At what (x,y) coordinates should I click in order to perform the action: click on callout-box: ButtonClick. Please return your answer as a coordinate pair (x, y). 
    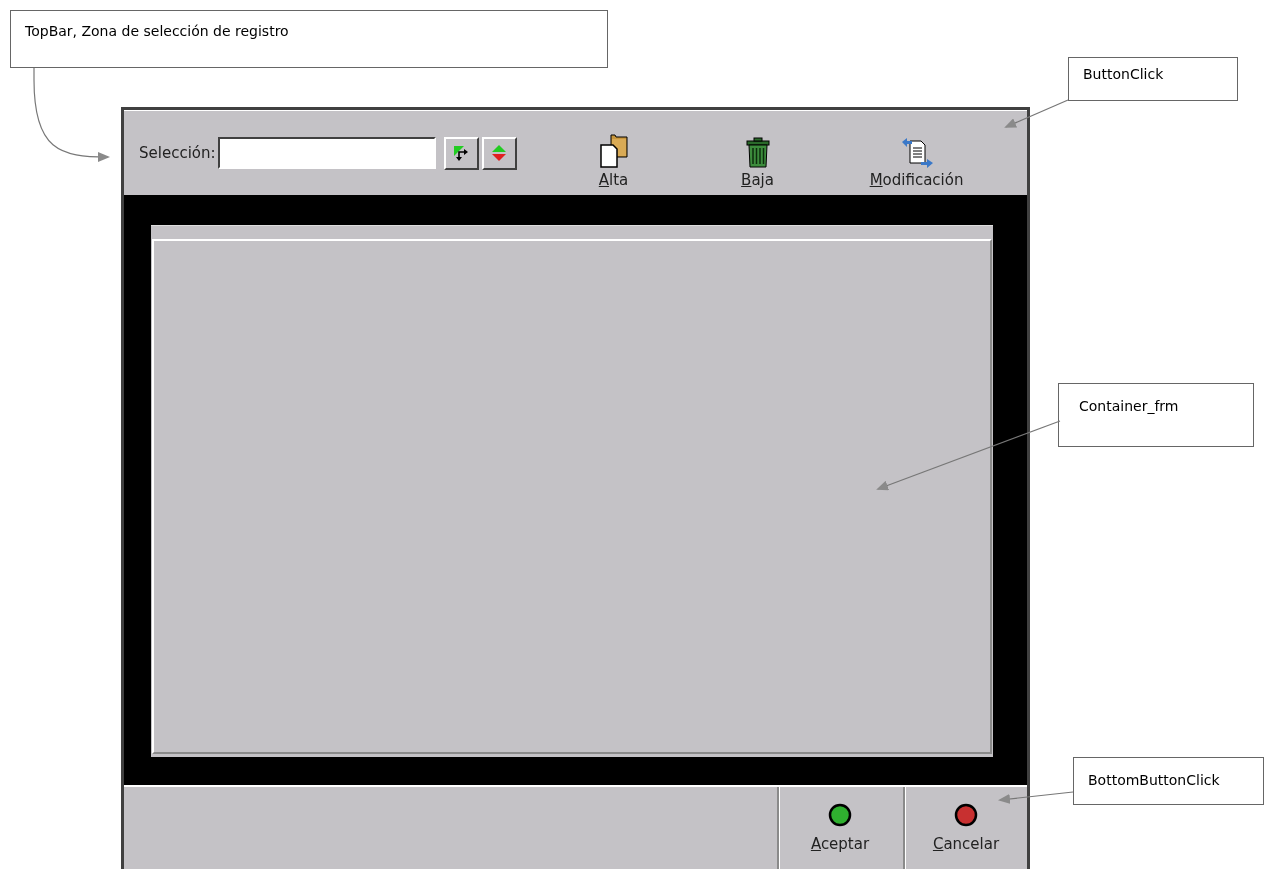
    Looking at the image, I should click on (1153, 79).